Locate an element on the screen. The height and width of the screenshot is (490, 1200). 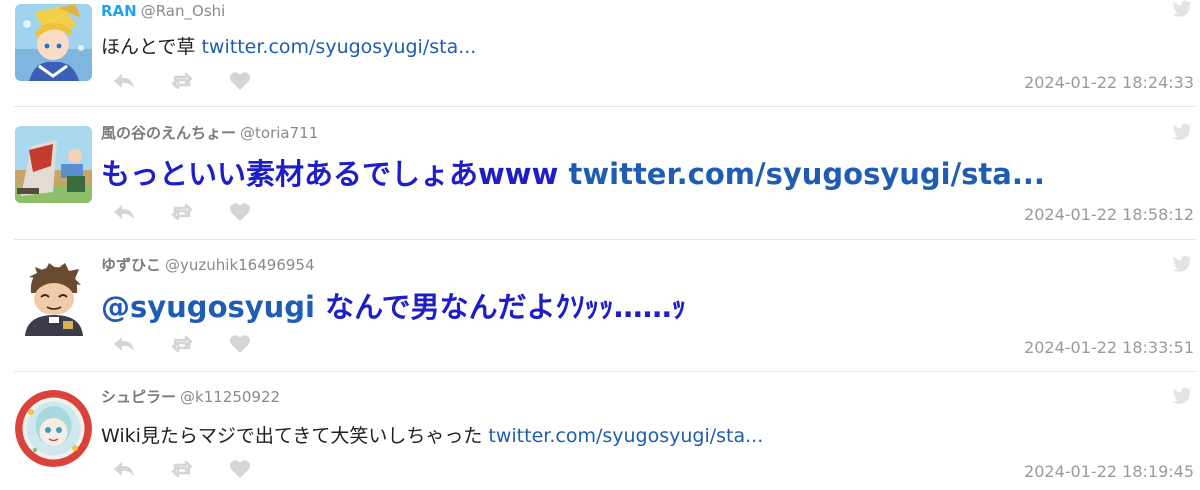
tweet-body: ほんとで草 is located at coordinates (151, 47).